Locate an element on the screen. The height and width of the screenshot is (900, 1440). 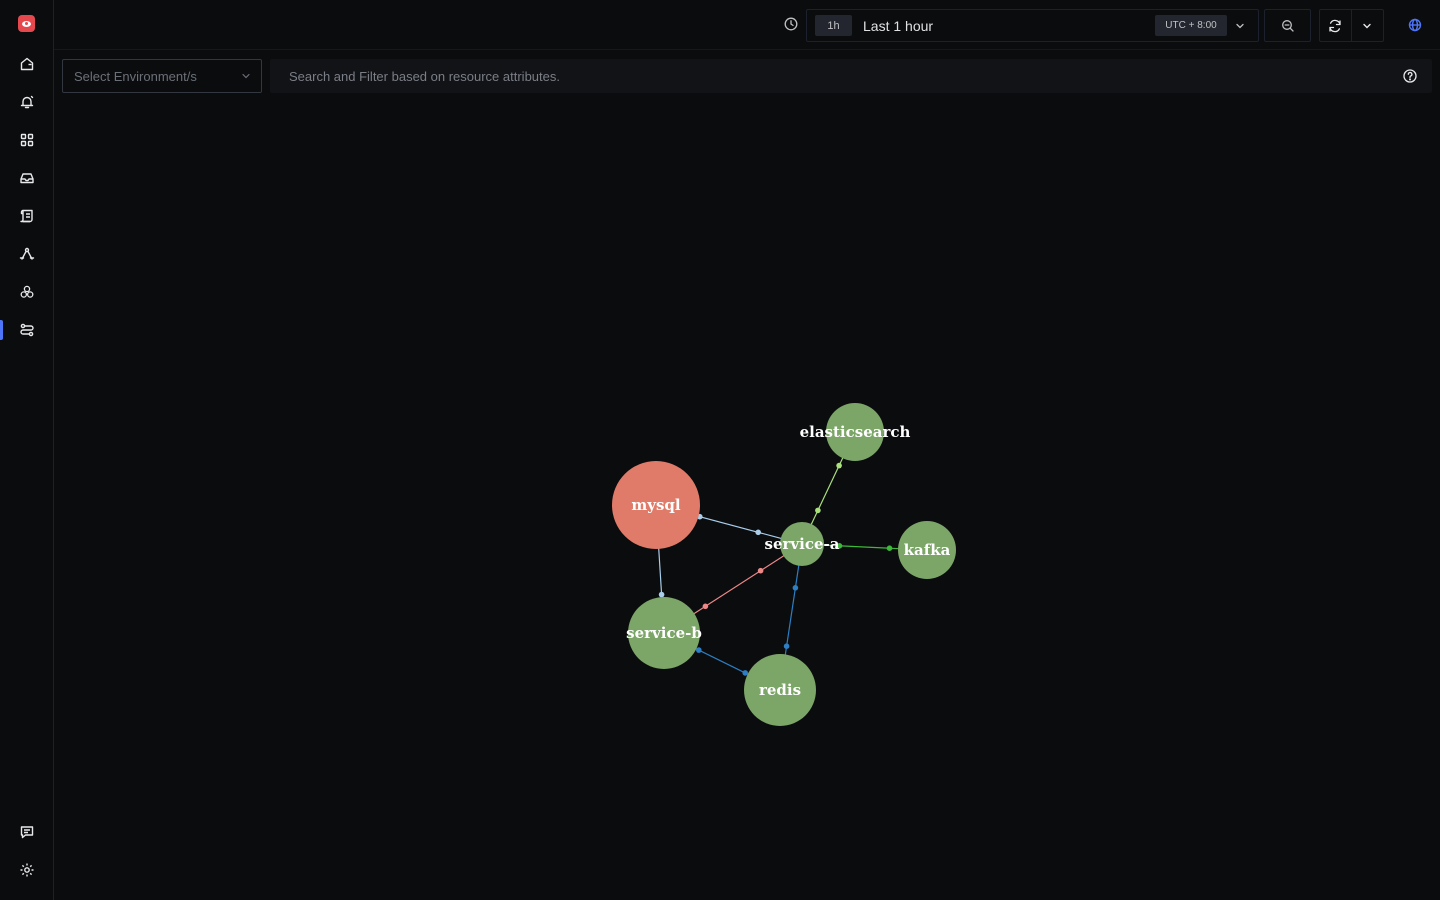
search-input is located at coordinates (830, 76).